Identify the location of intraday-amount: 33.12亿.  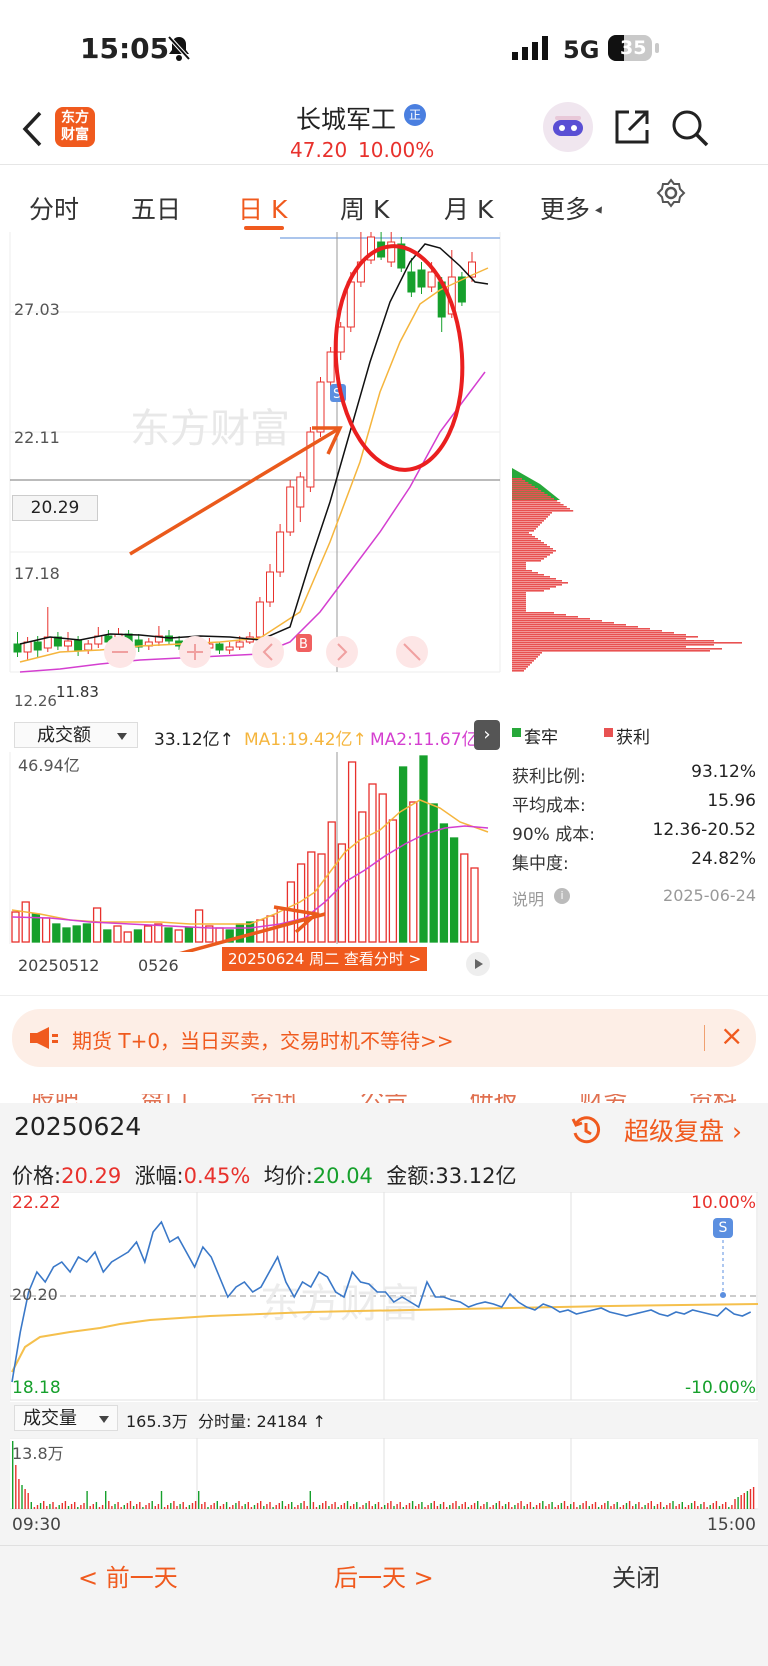
(476, 1176).